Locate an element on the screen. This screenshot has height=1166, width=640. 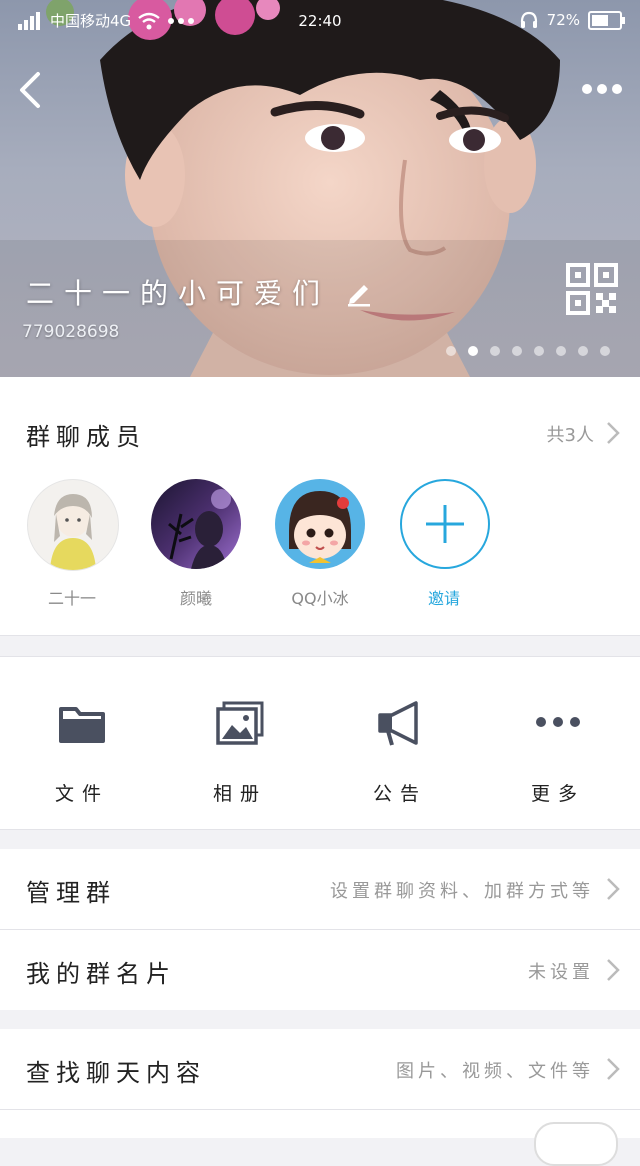
back-button is located at coordinates (31, 90).